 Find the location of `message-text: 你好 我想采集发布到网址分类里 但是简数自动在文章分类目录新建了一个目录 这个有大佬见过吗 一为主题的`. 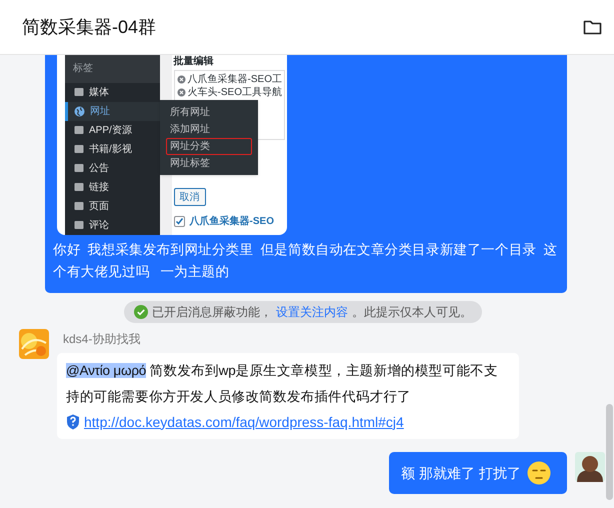

message-text: 你好 我想采集发布到网址分类里 但是简数自动在文章分类目录新建了一个目录 这个有大佬见过吗 一为主题的 is located at coordinates (305, 261).